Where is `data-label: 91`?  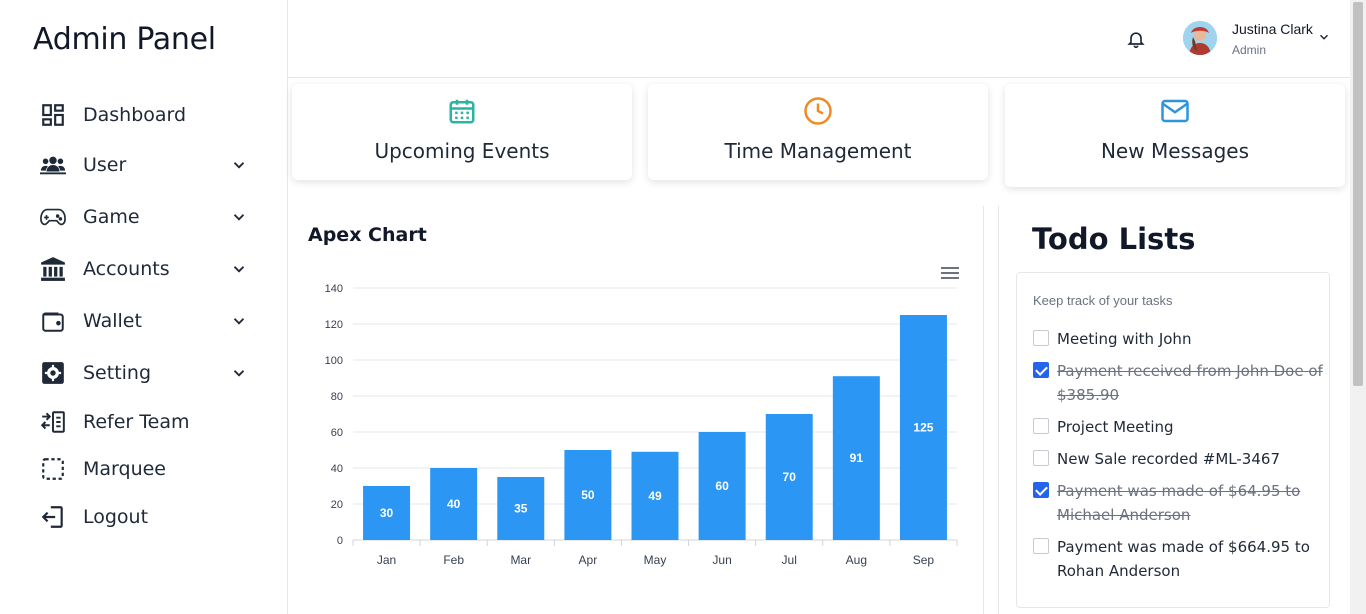
data-label: 91 is located at coordinates (857, 458).